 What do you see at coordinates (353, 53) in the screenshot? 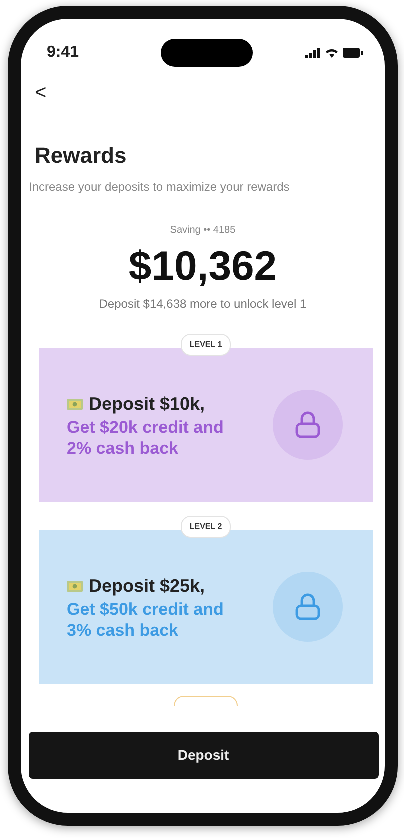
I see `battery-icon` at bounding box center [353, 53].